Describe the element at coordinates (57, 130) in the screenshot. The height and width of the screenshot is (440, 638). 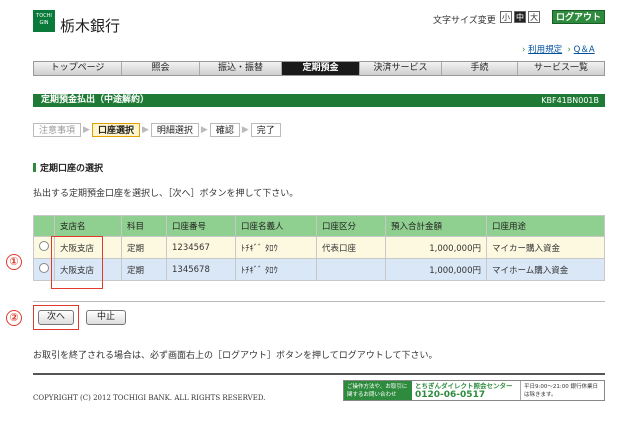
I see `step-notes: 注意事項` at that location.